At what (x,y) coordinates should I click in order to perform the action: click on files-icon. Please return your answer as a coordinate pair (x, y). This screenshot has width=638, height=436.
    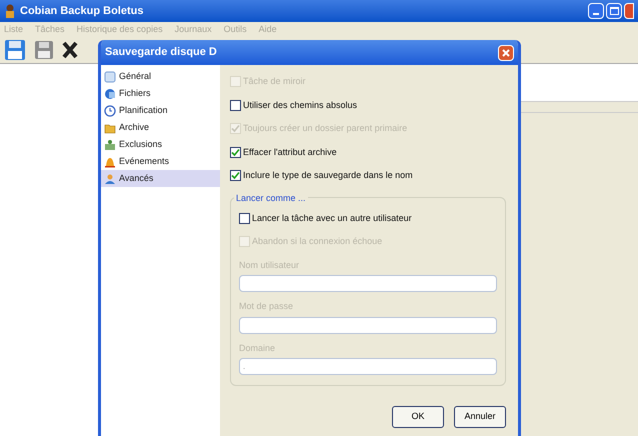
    Looking at the image, I should click on (110, 94).